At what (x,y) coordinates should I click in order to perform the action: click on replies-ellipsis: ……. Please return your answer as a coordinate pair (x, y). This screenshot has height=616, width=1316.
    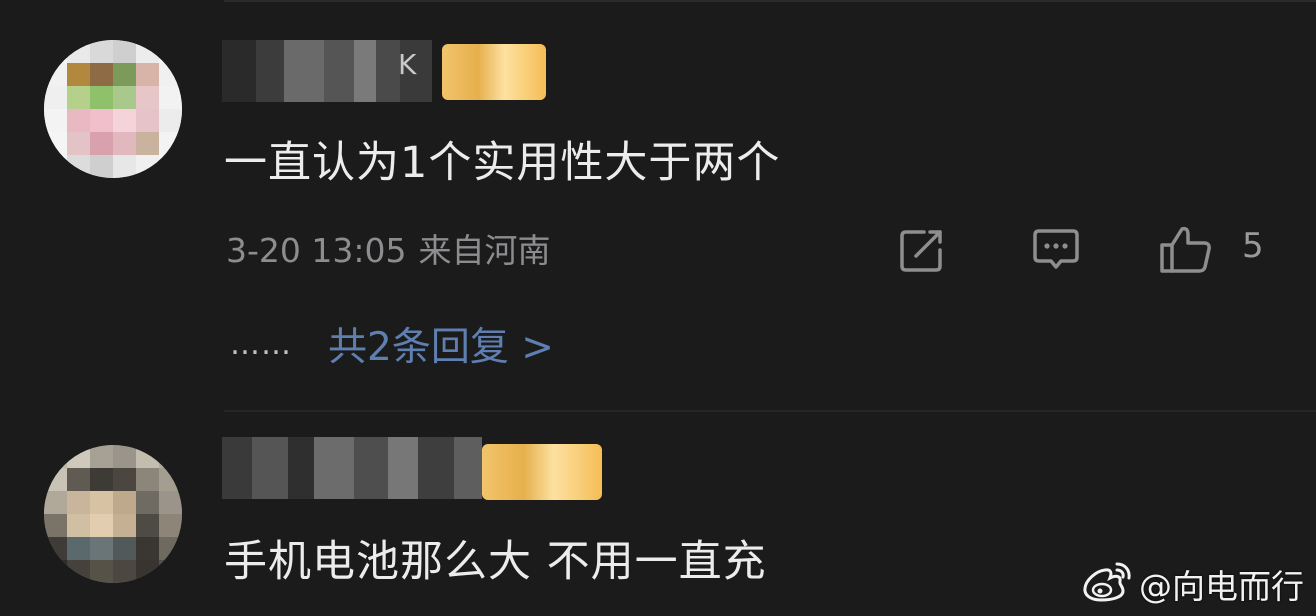
    Looking at the image, I should click on (261, 344).